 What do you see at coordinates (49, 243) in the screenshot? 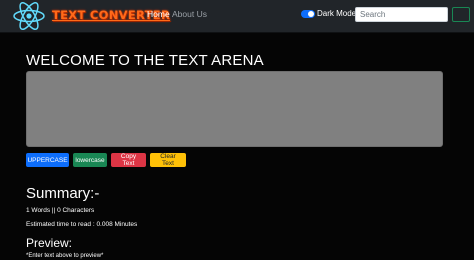
I see `preview-title: Preview:` at bounding box center [49, 243].